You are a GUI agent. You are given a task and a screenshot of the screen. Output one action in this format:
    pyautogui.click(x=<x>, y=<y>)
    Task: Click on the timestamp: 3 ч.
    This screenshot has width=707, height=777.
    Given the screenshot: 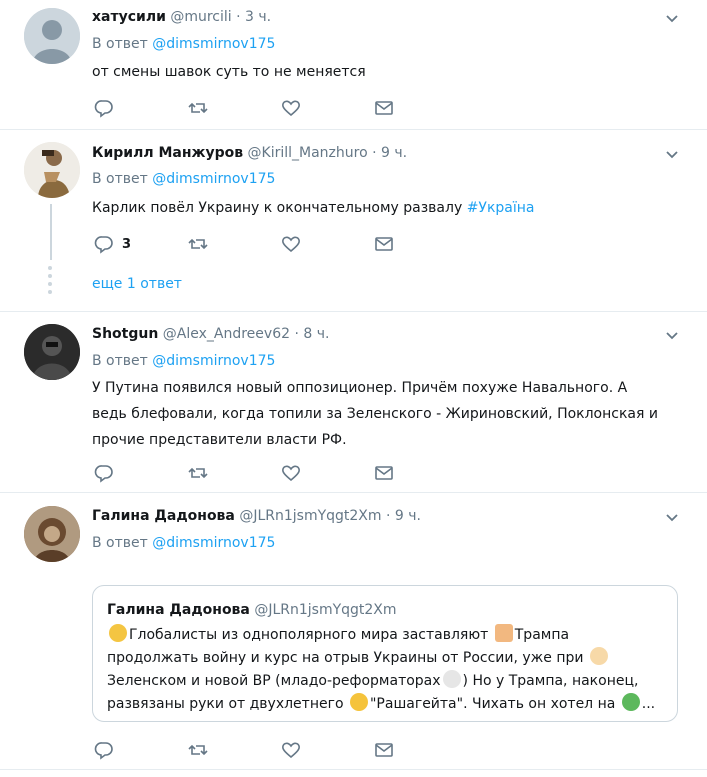 What is the action you would take?
    pyautogui.click(x=258, y=17)
    